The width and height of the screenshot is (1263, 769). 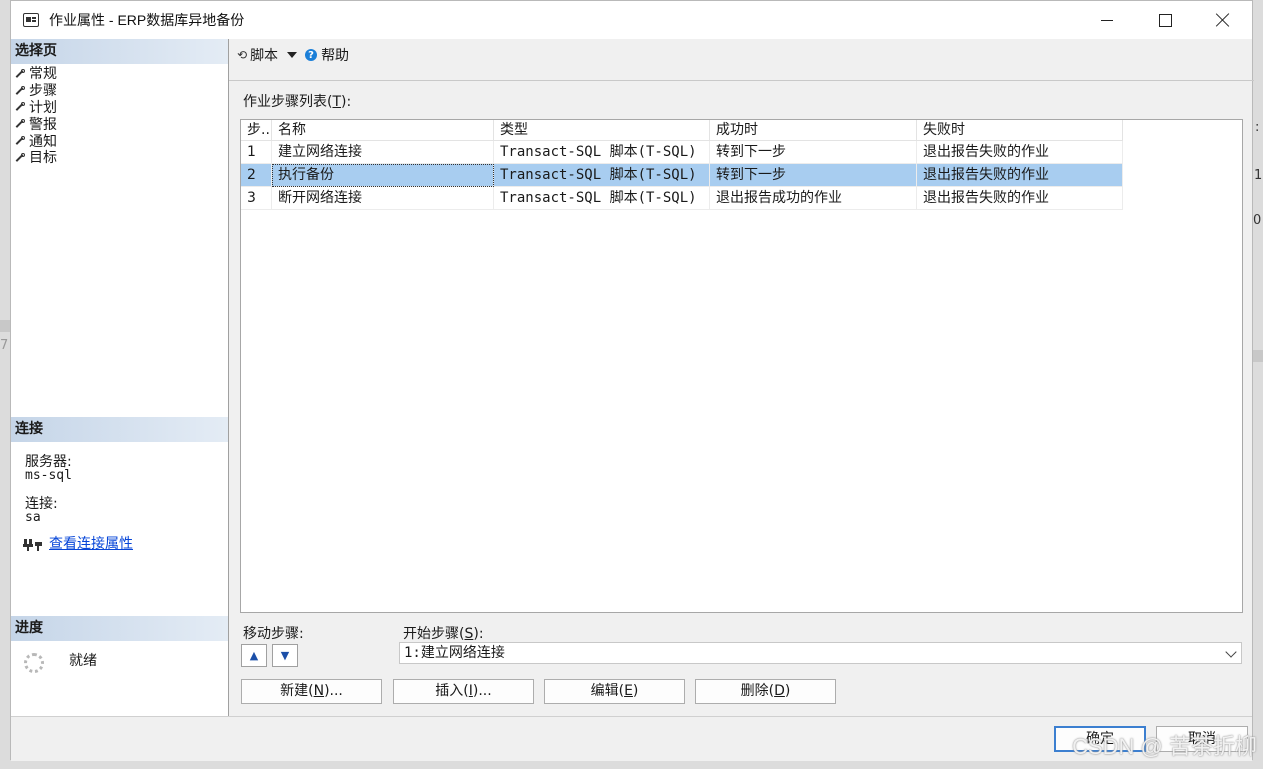 I want to click on watermark: CSDN @ 苦茶折柳, so click(x=1164, y=746).